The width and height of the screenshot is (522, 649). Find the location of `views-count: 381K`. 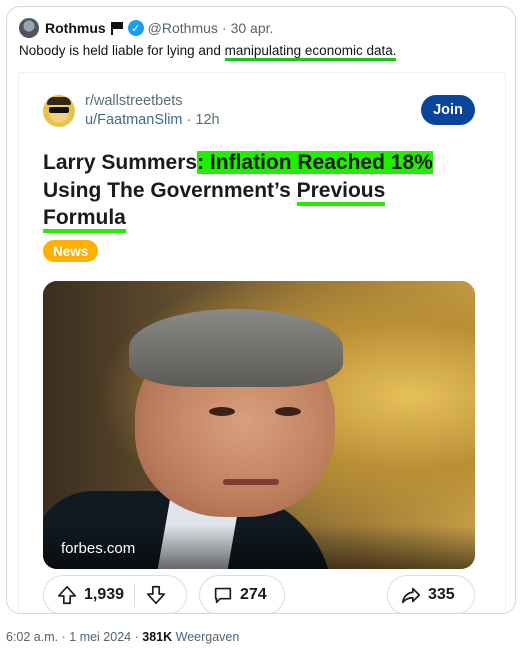

views-count: 381K is located at coordinates (157, 637).